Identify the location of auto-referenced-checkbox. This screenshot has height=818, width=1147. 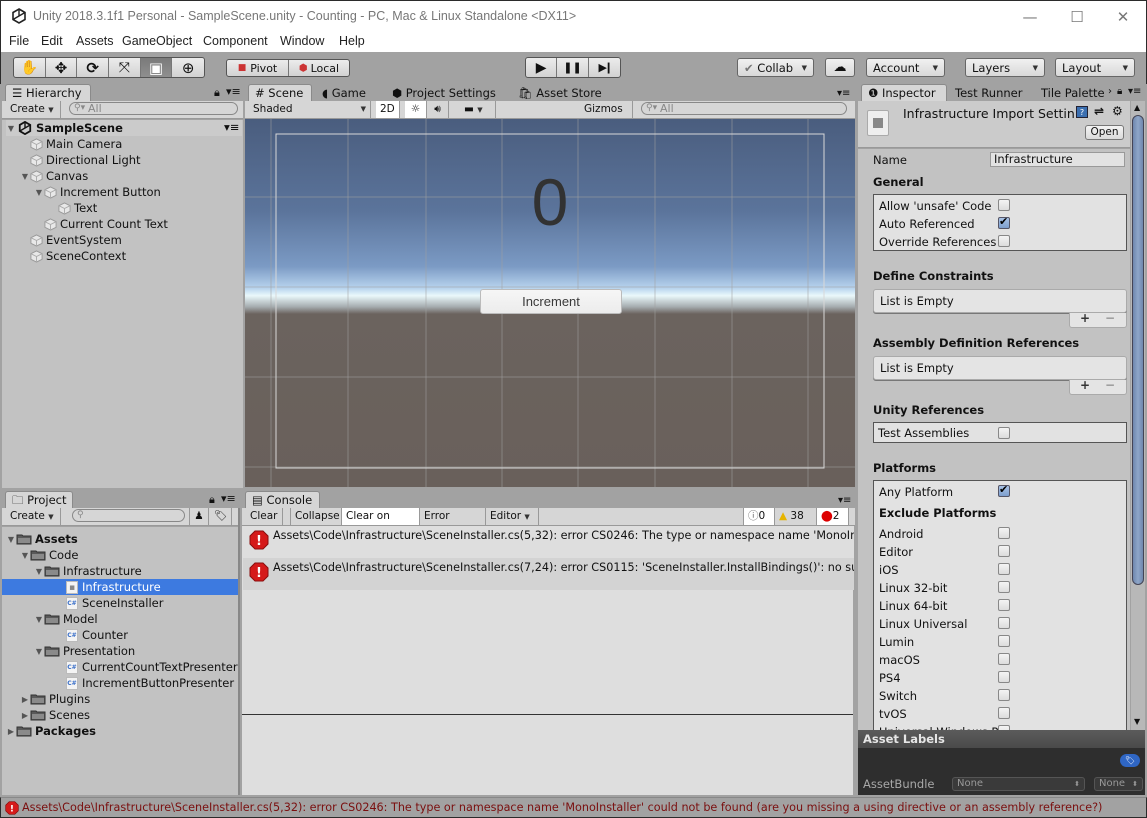
(1004, 222).